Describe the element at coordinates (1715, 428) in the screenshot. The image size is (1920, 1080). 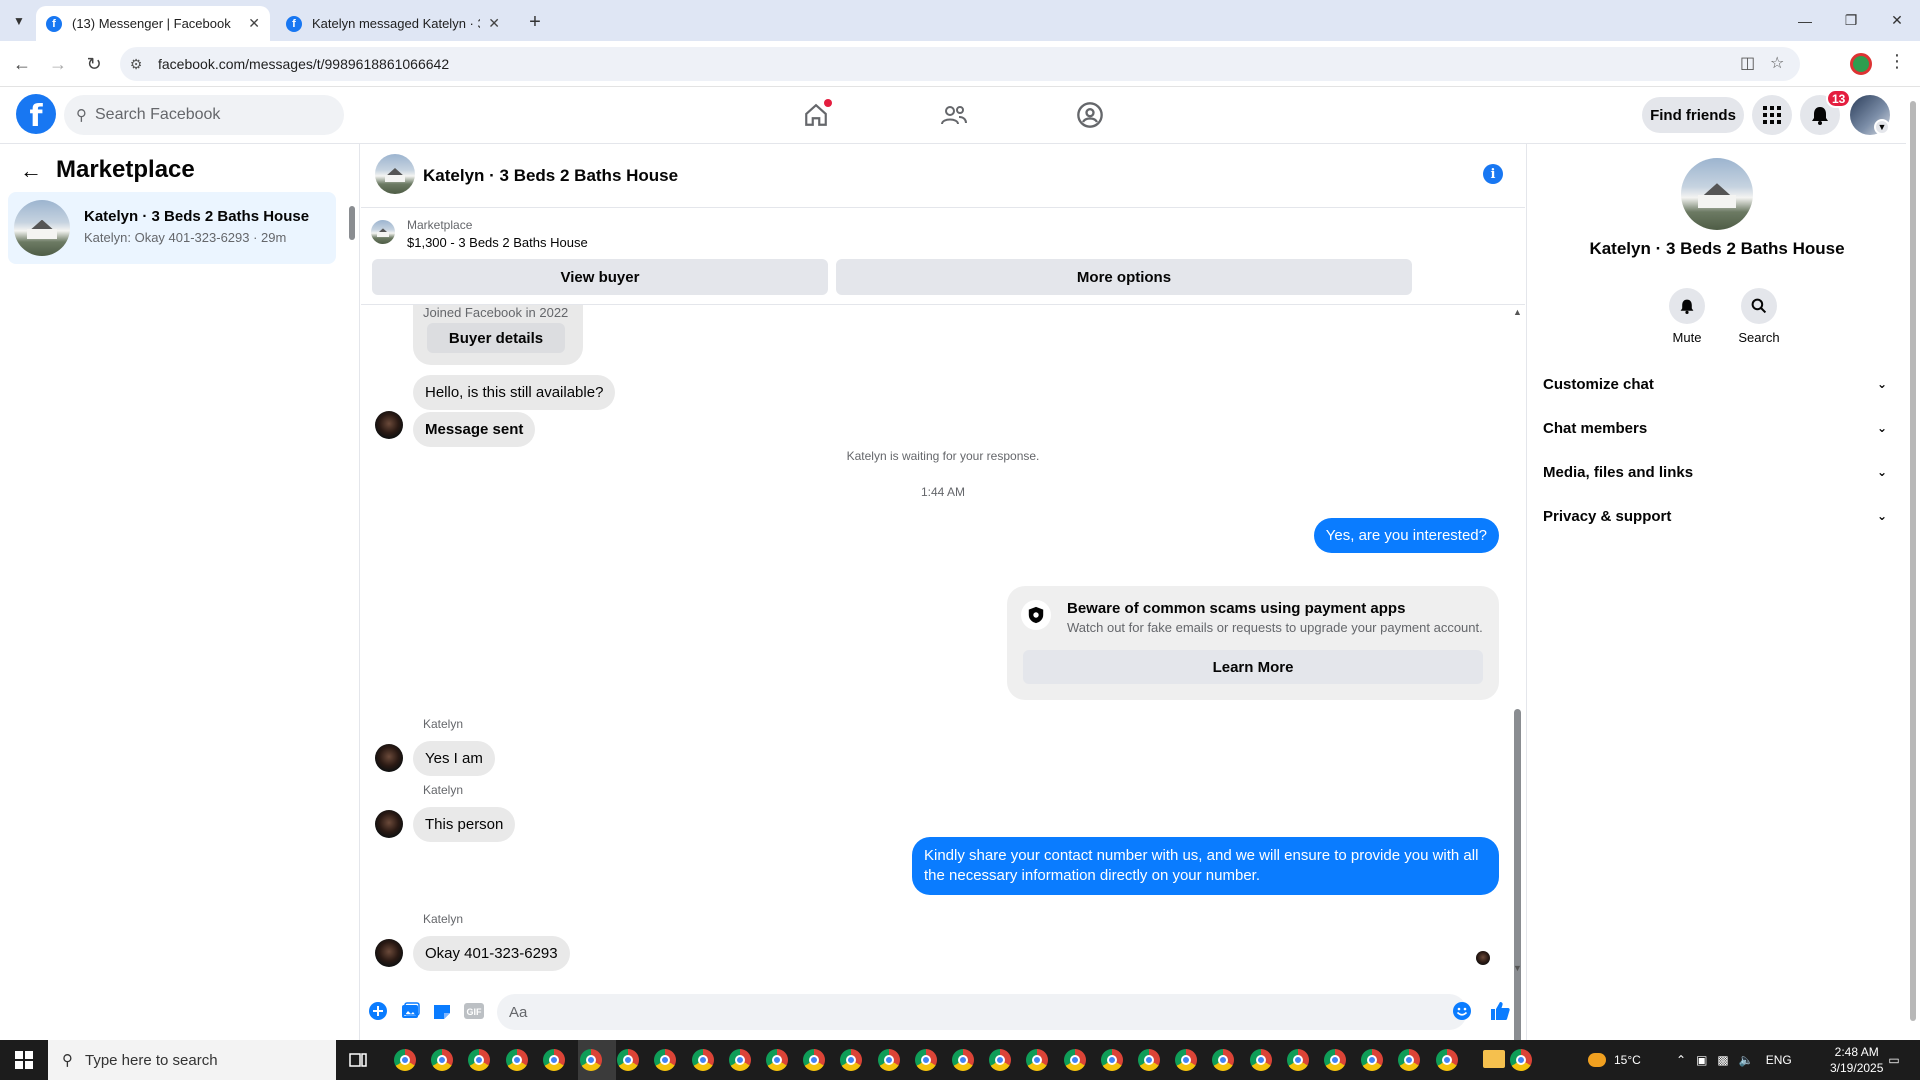
I see `chat-members-section: Chat members ⌄` at that location.